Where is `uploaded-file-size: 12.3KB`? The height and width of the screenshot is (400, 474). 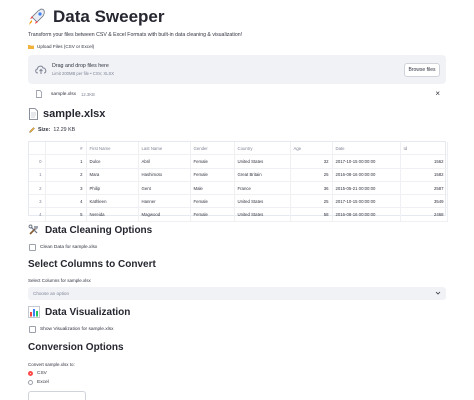
uploaded-file-size: 12.3KB is located at coordinates (88, 94).